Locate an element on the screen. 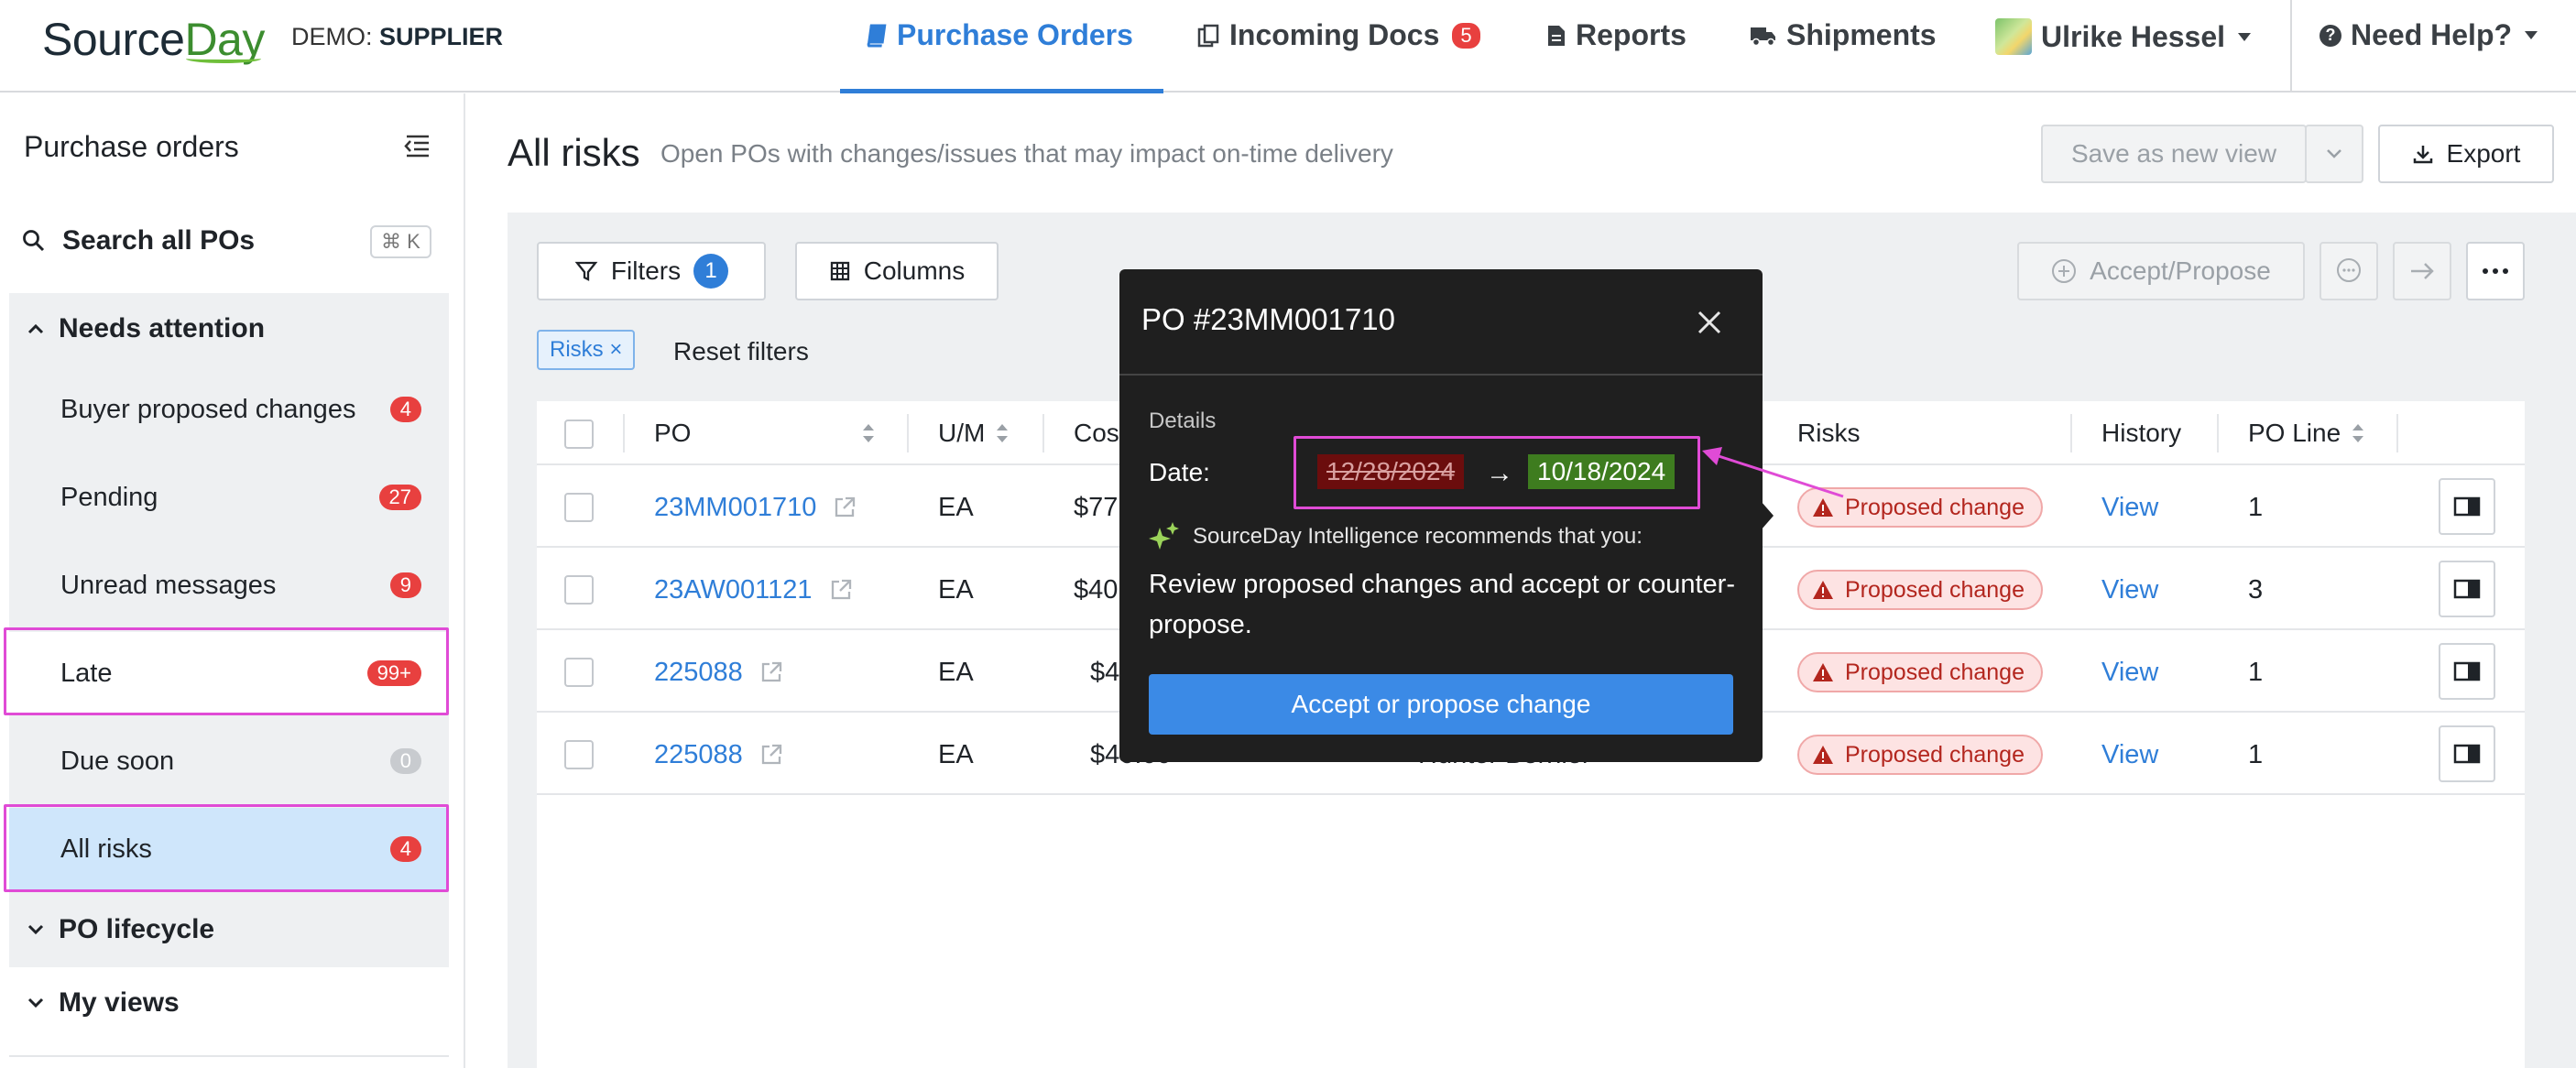  close-icon: × is located at coordinates (616, 349).